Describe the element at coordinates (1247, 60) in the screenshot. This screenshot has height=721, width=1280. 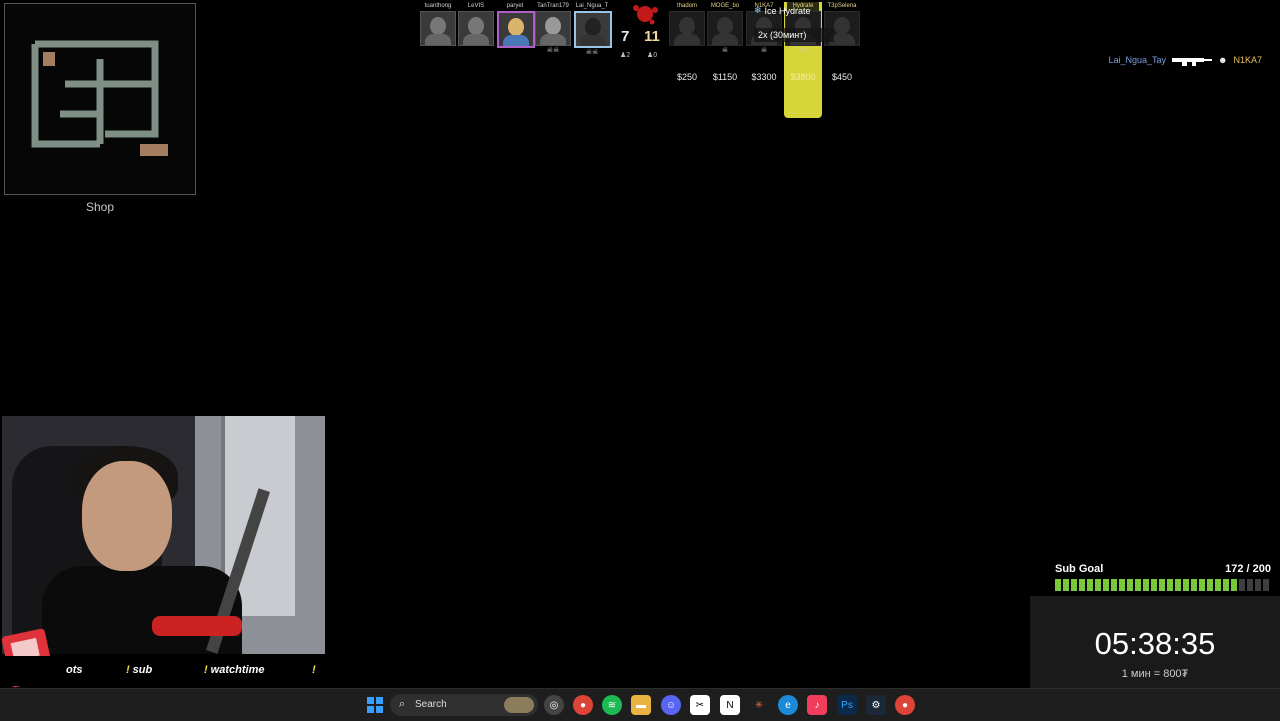
I see `killfeed-victim: N1KA7` at that location.